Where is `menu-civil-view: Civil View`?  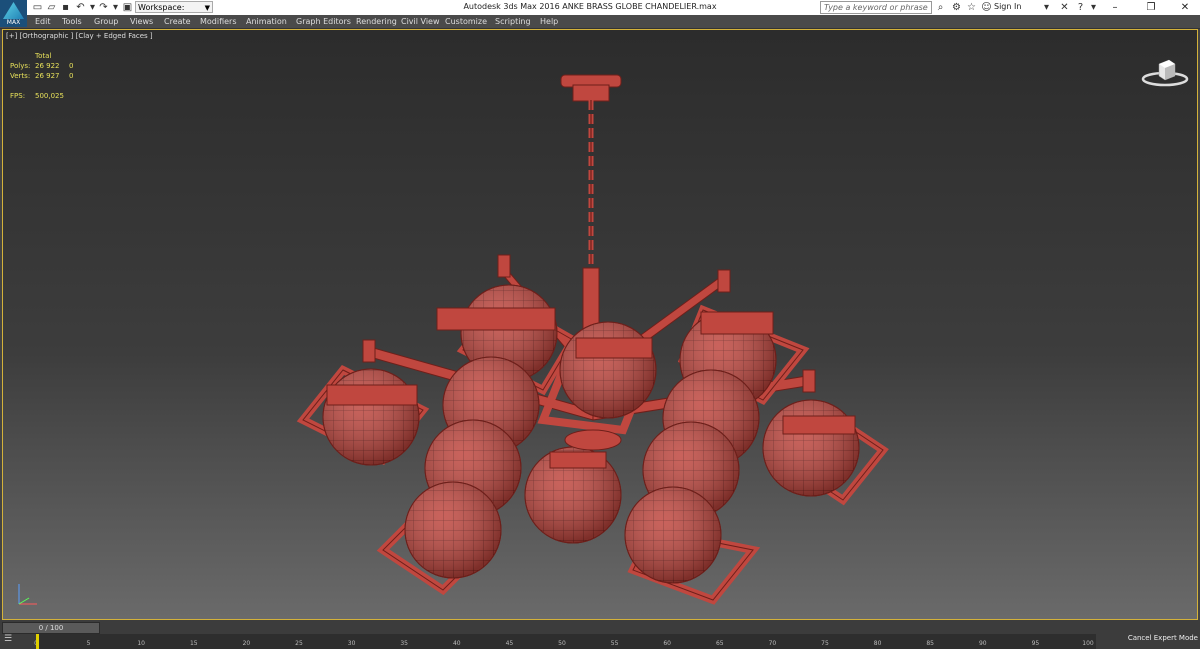
menu-civil-view: Civil View is located at coordinates (420, 21).